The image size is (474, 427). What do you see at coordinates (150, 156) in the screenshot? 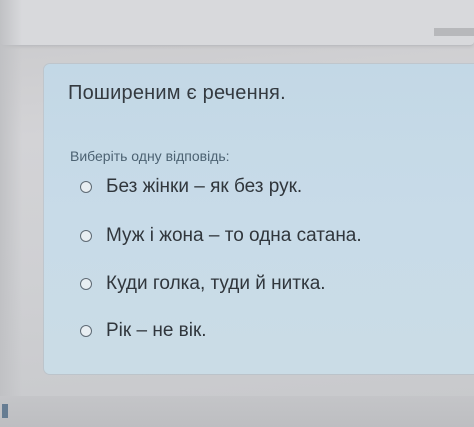
I see `answer-prompt: Виберіть одну відповідь:` at bounding box center [150, 156].